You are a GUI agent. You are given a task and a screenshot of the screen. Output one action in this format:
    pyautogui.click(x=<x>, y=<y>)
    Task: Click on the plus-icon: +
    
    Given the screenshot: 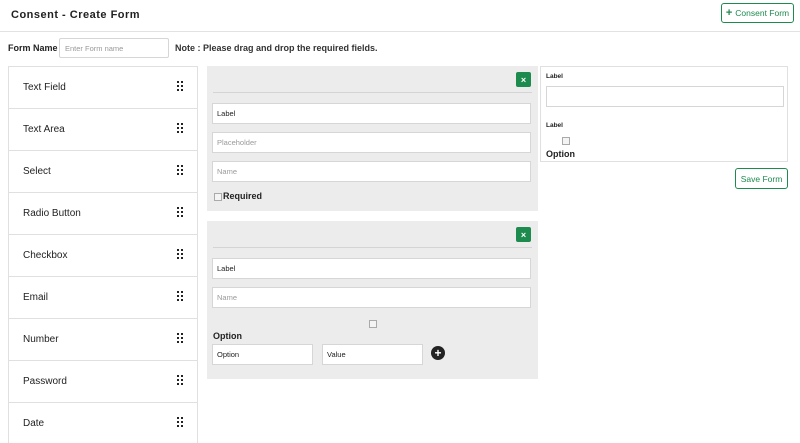 What is the action you would take?
    pyautogui.click(x=729, y=12)
    